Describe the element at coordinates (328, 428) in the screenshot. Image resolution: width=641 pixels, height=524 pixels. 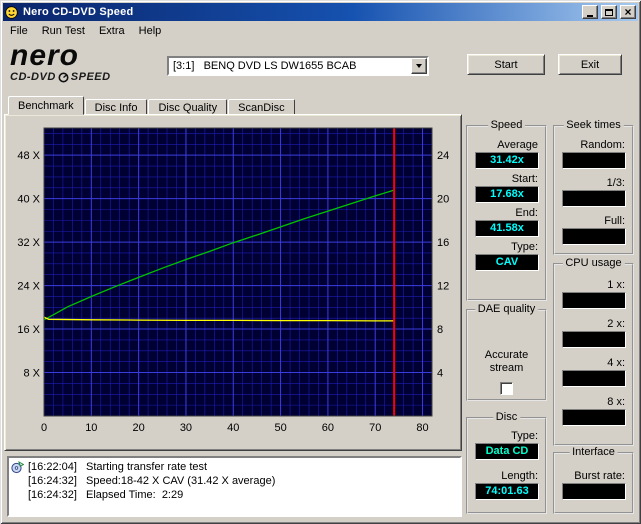
I see `svg-text: 60` at that location.